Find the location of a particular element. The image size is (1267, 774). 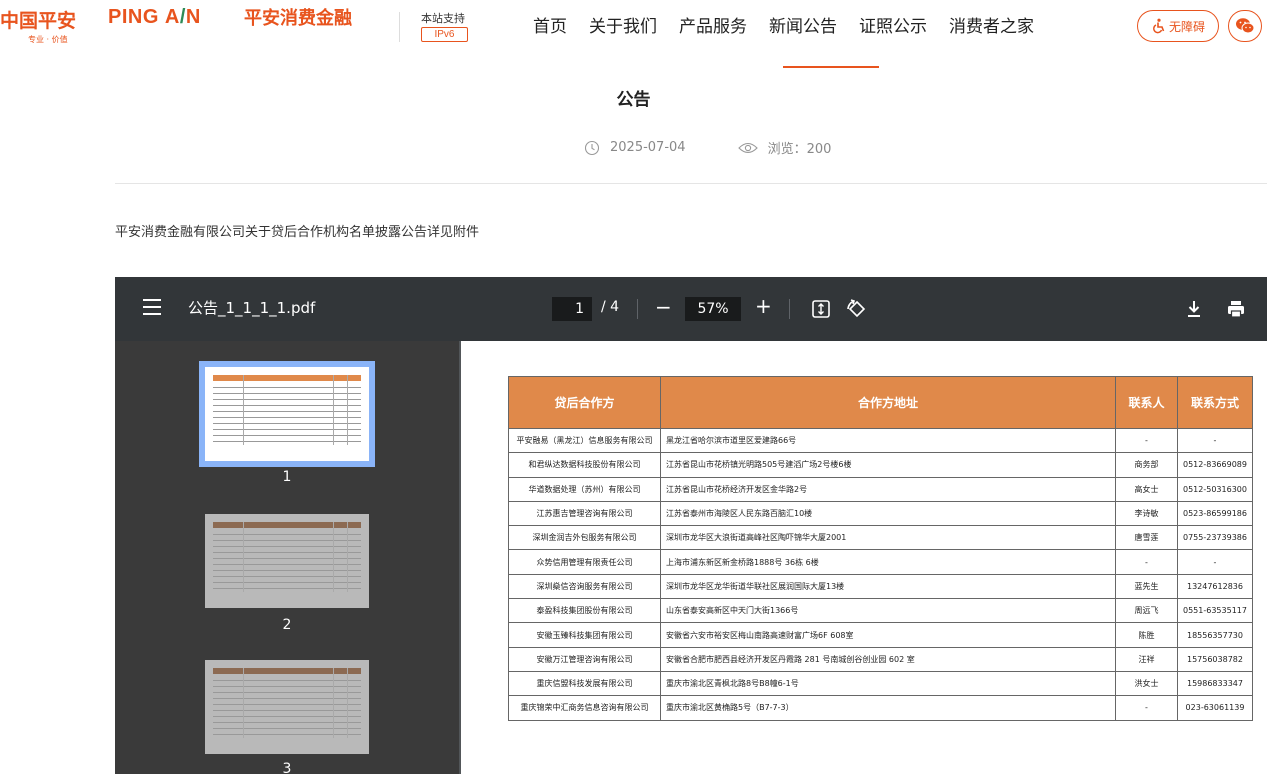

wechat-button is located at coordinates (1245, 26).